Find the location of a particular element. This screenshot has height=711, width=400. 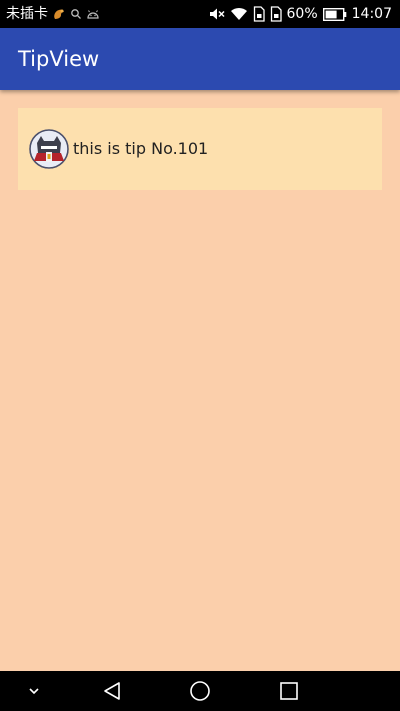

status-bar-left: 未插卡 is located at coordinates (53, 14).